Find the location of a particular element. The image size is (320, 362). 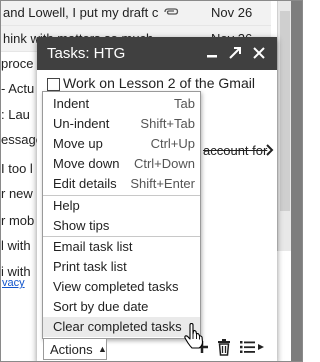

inbox-row-date: Nov 26 is located at coordinates (232, 12).